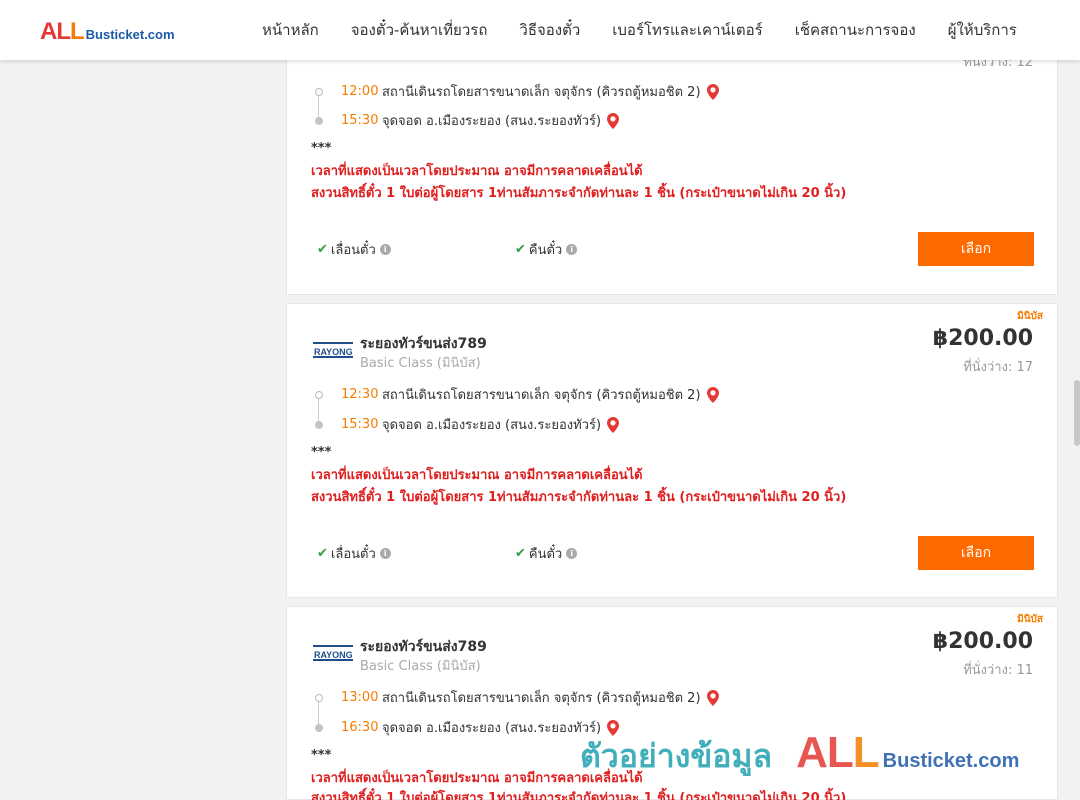 The width and height of the screenshot is (1080, 800). I want to click on departure-time: 13:00, so click(360, 697).